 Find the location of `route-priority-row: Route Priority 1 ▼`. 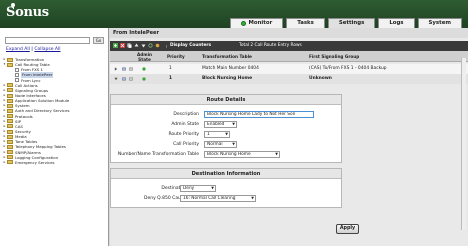

route-priority-row: Route Priority 1 ▼ is located at coordinates (226, 134).